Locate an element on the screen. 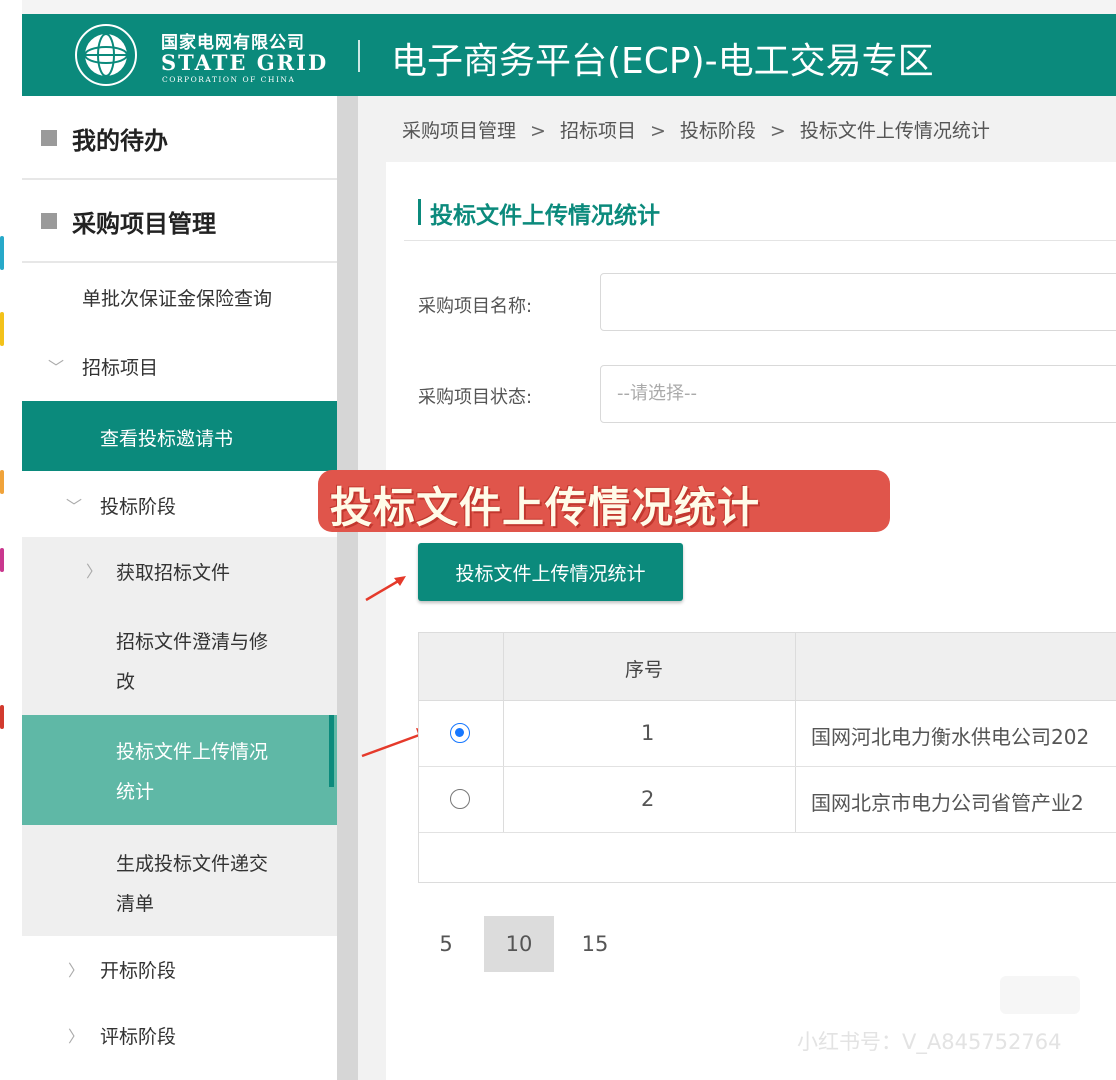 This screenshot has width=1116, height=1080. sidebar-item-evaluation-stage: 〉 评标阶段 is located at coordinates (179, 1041).